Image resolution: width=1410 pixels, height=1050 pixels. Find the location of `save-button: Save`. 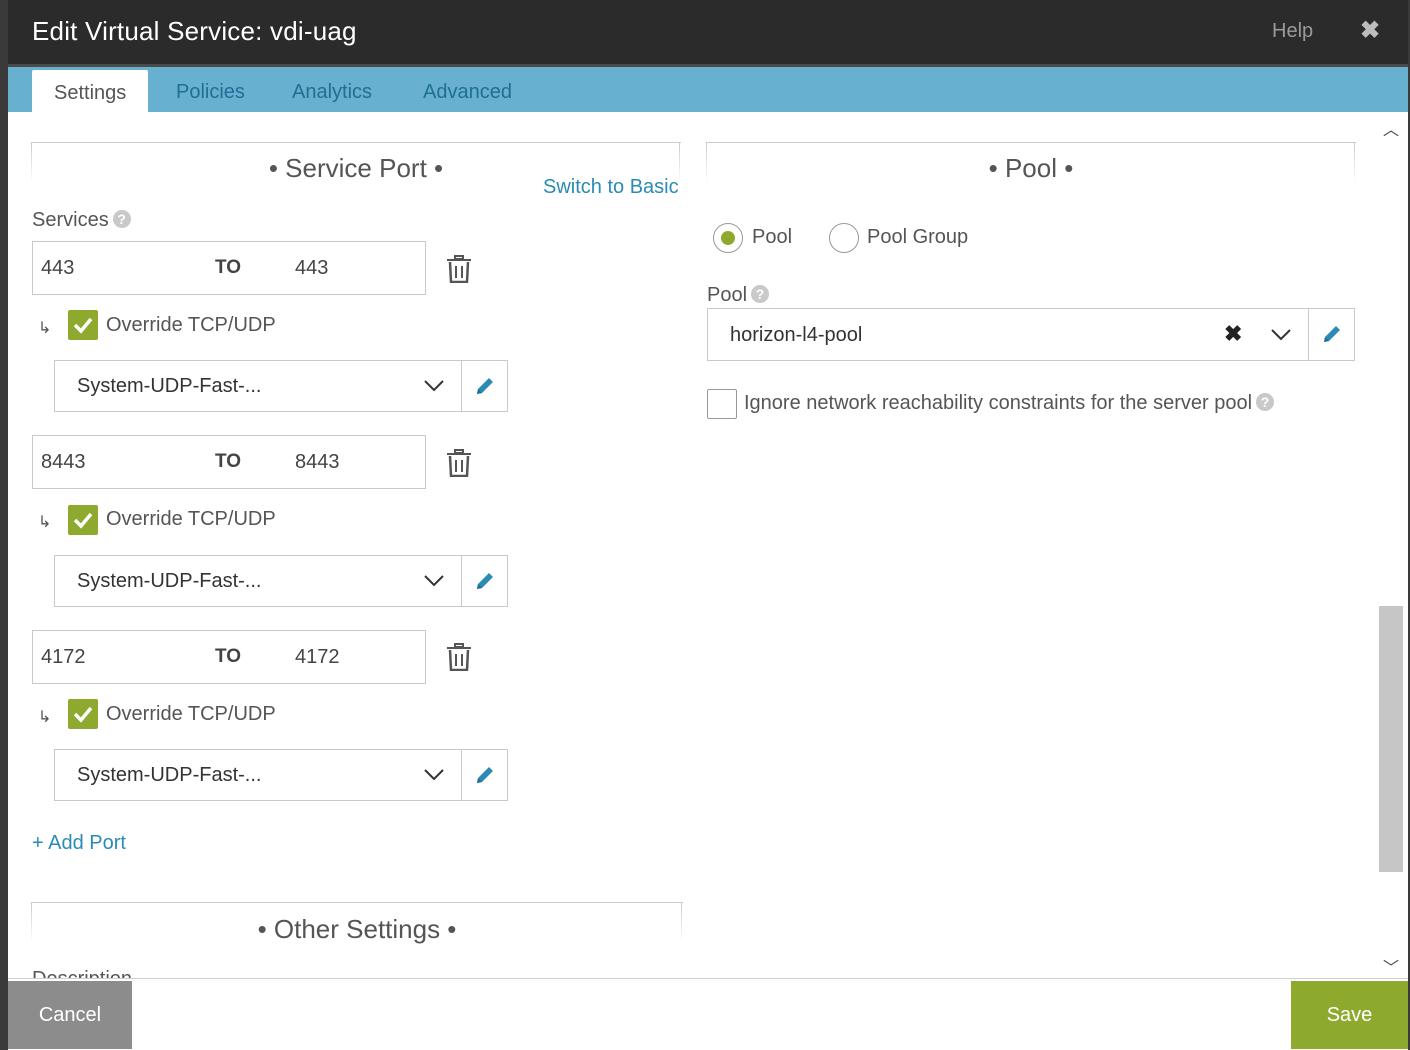

save-button: Save is located at coordinates (1349, 1015).